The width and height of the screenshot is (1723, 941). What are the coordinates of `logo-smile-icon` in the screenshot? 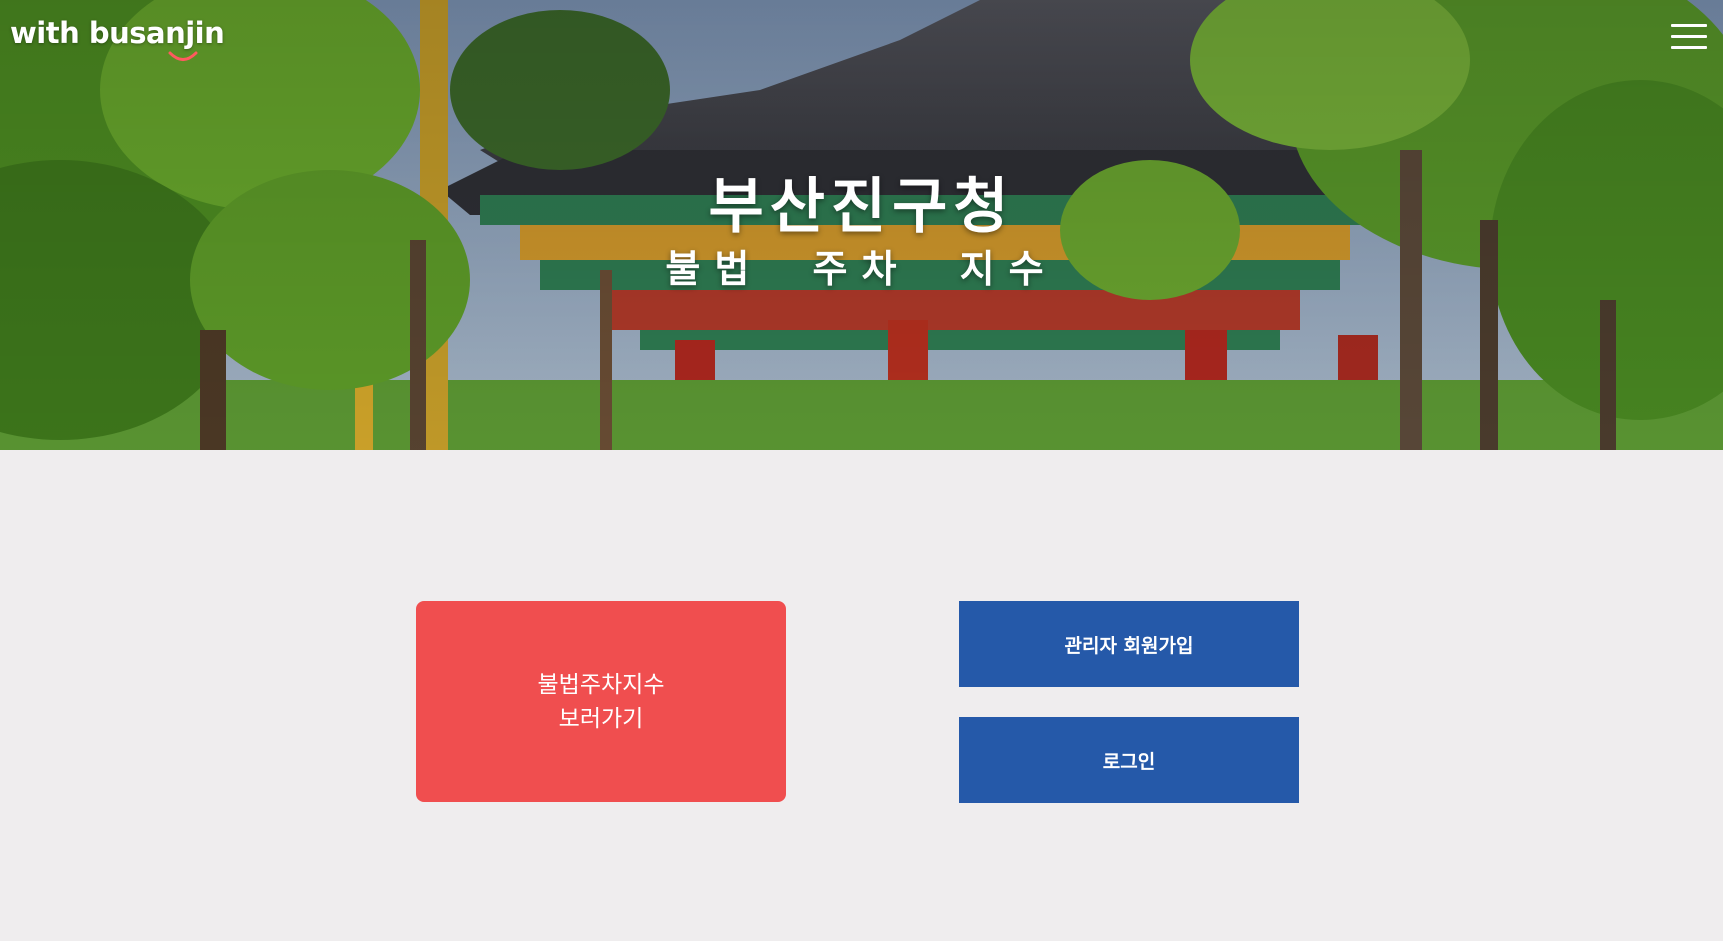 It's located at (183, 56).